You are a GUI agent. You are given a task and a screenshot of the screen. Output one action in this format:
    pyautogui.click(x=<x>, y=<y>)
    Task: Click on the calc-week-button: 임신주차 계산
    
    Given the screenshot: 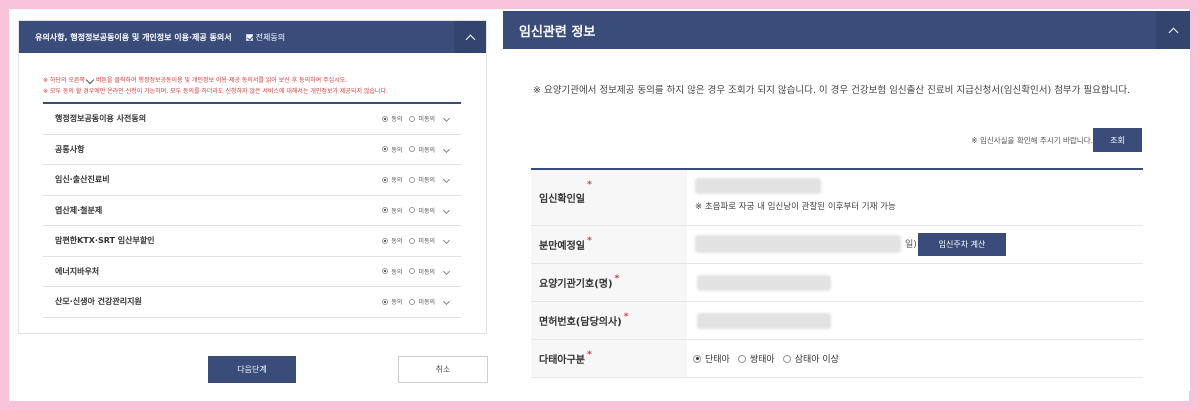 What is the action you would take?
    pyautogui.click(x=962, y=244)
    